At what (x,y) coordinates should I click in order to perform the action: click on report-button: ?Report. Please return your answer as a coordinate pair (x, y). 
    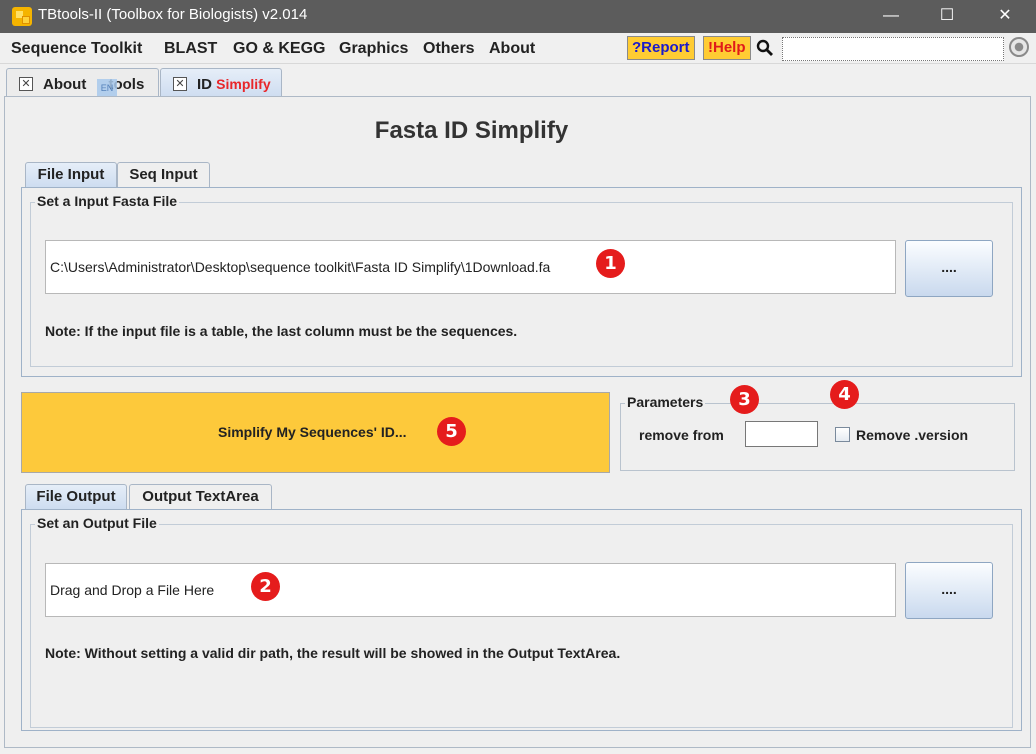
    Looking at the image, I should click on (661, 48).